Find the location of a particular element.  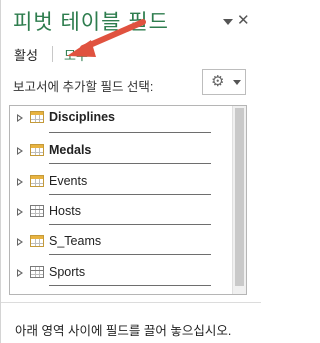

section-divider is located at coordinates (131, 302).